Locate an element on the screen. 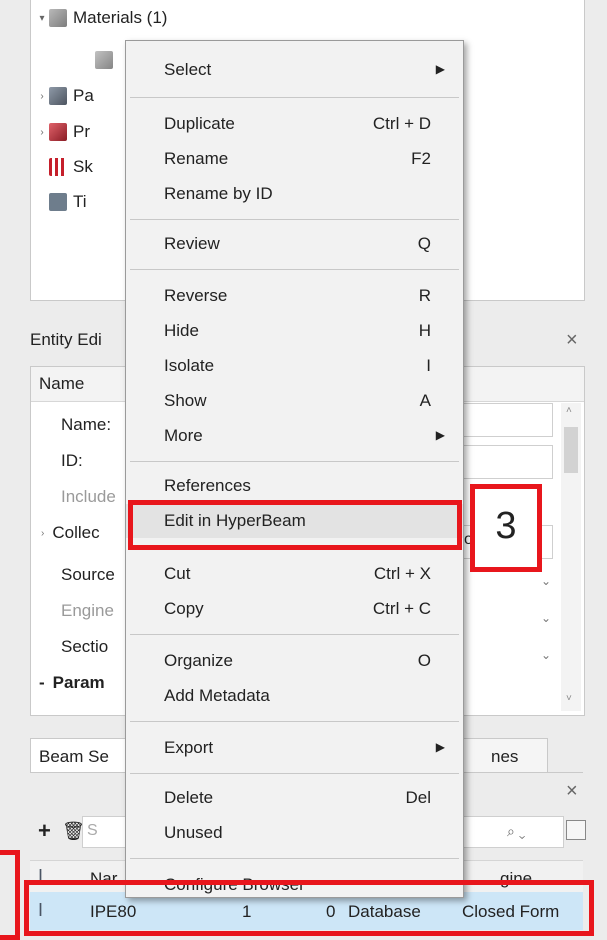 This screenshot has height=940, width=607. tree-item-label: Pr is located at coordinates (81, 131).